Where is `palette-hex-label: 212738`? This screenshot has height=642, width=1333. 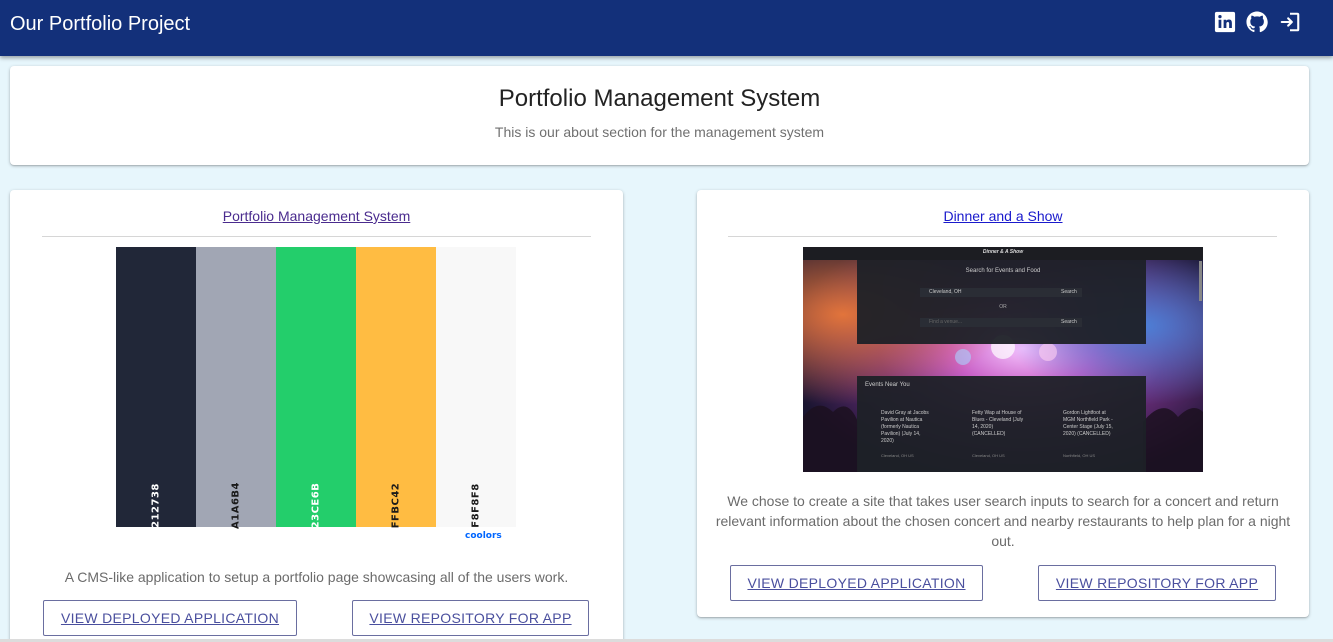 palette-hex-label: 212738 is located at coordinates (156, 505).